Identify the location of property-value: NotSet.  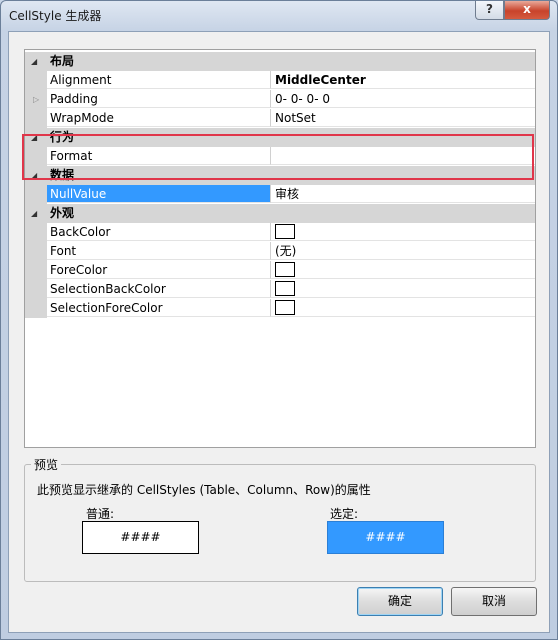
(403, 118).